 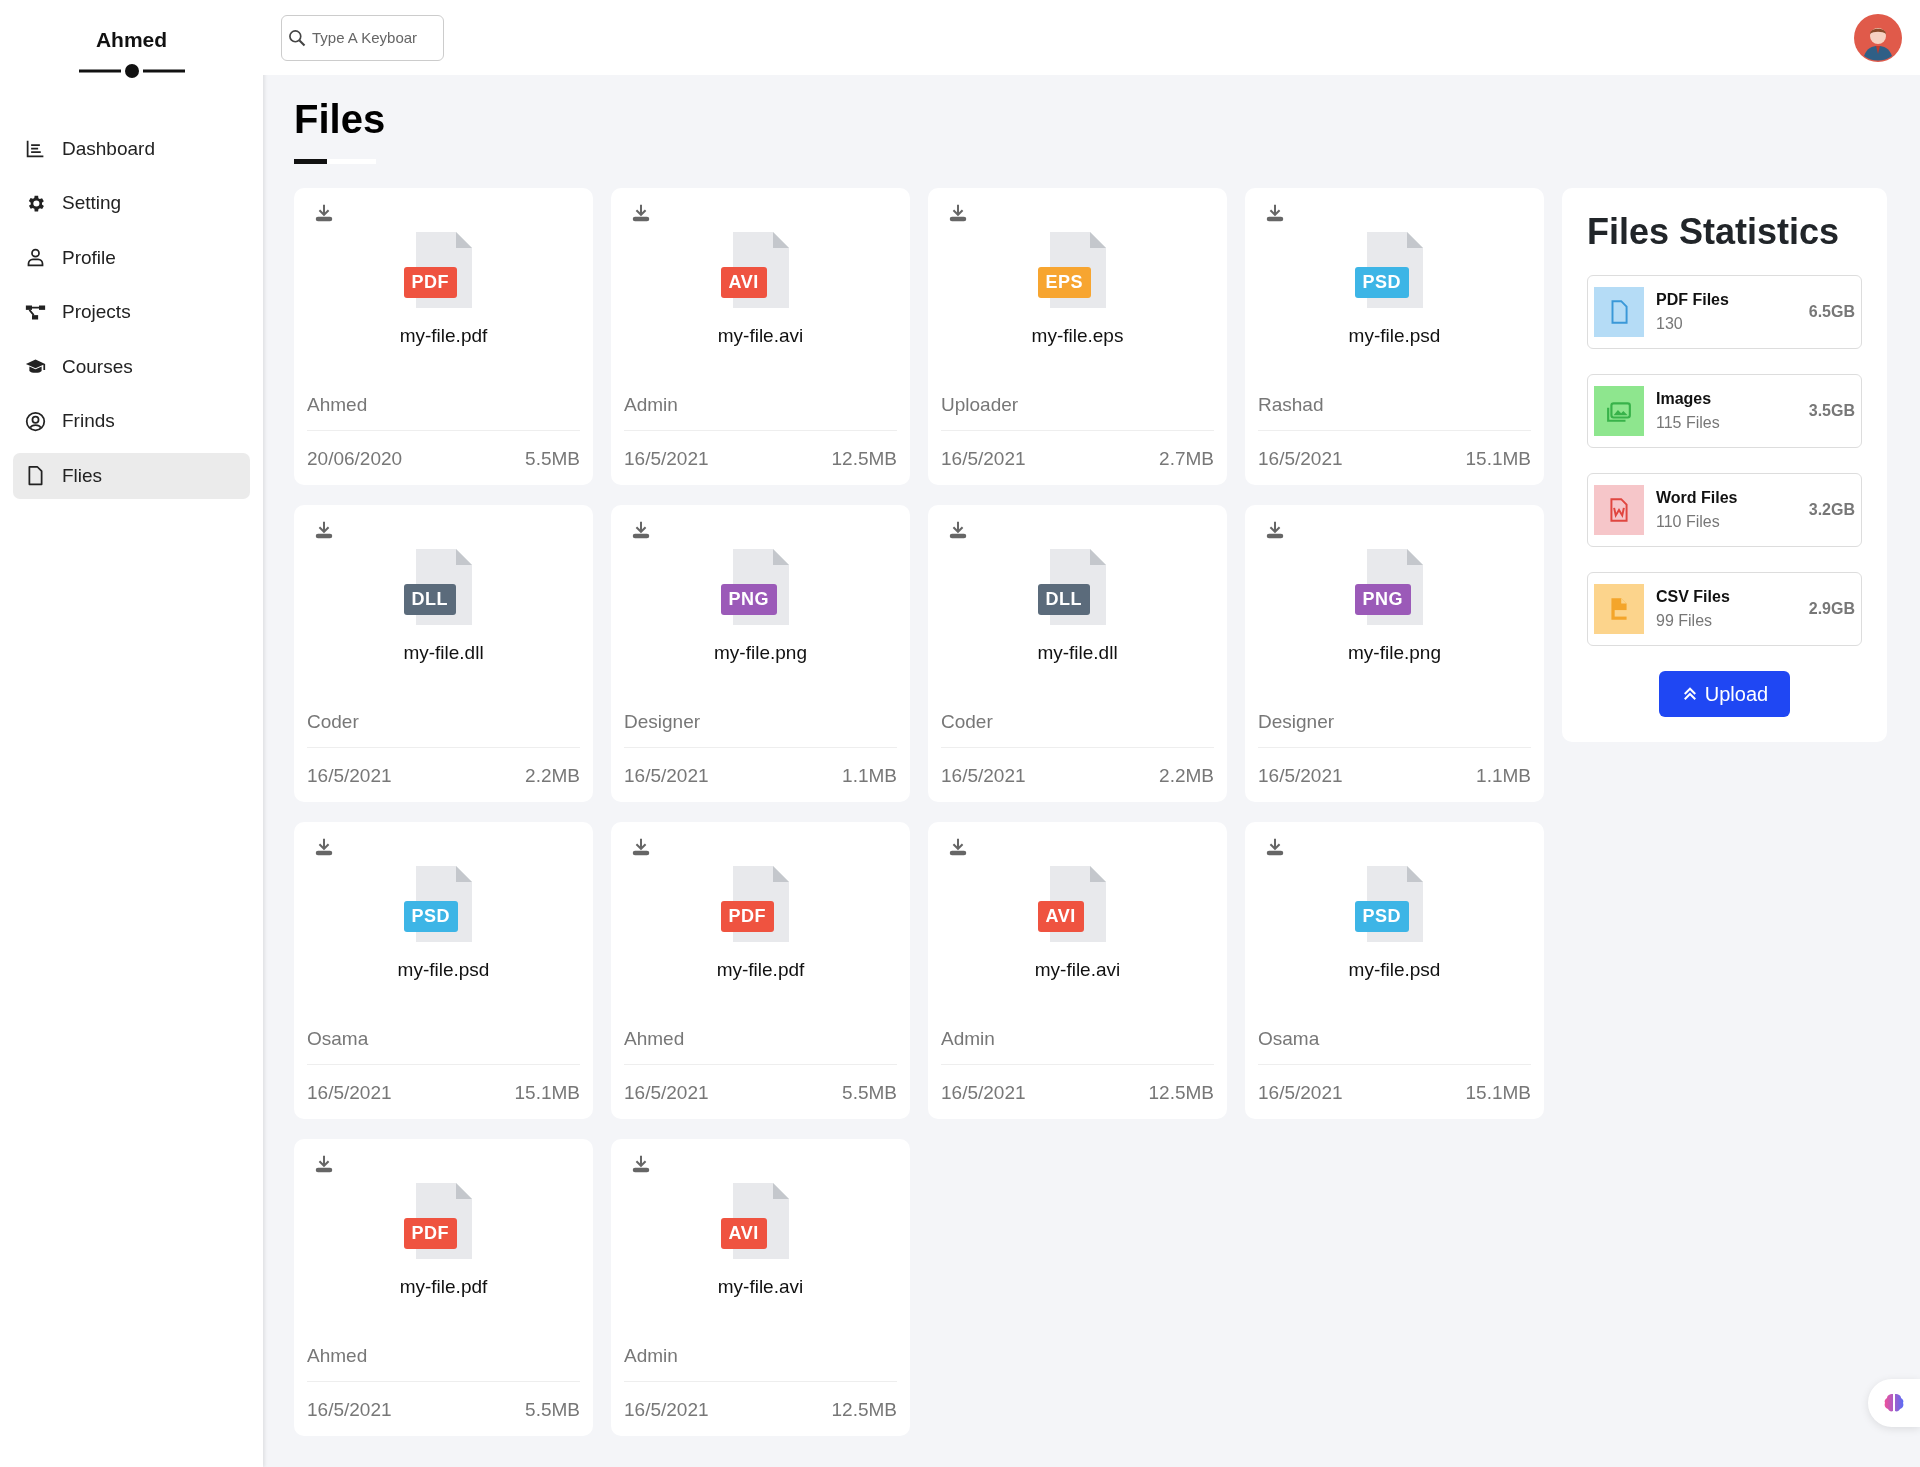 What do you see at coordinates (362, 37) in the screenshot?
I see `search-field: Type A Keyboar` at bounding box center [362, 37].